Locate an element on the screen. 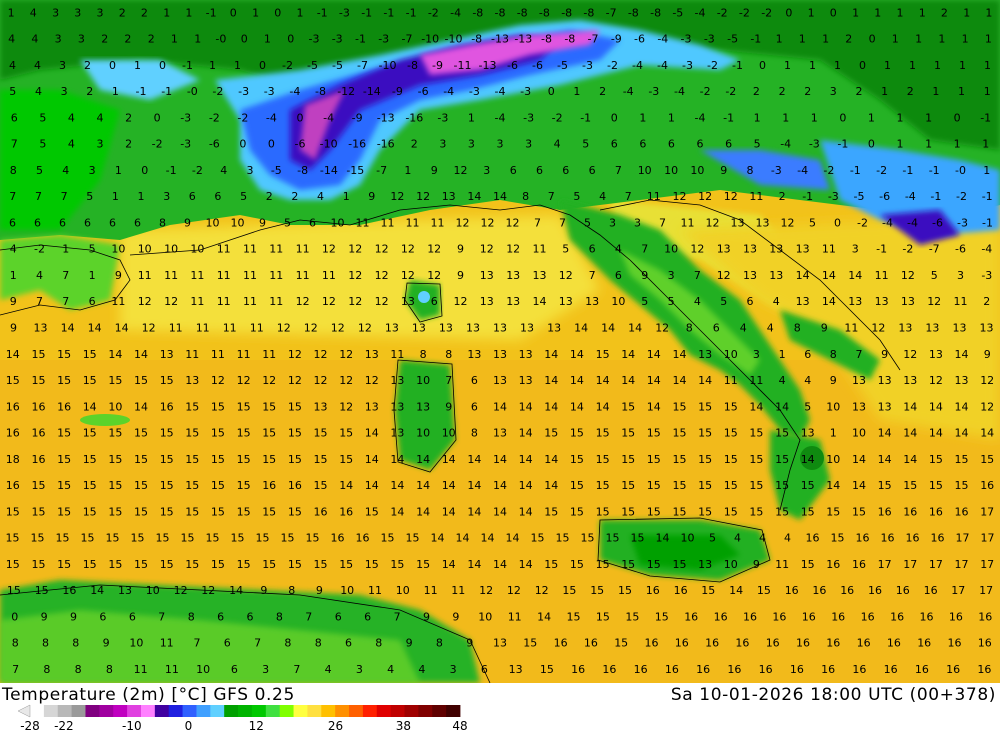 The height and width of the screenshot is (733, 1000). temperature-value: -2 is located at coordinates (722, 12).